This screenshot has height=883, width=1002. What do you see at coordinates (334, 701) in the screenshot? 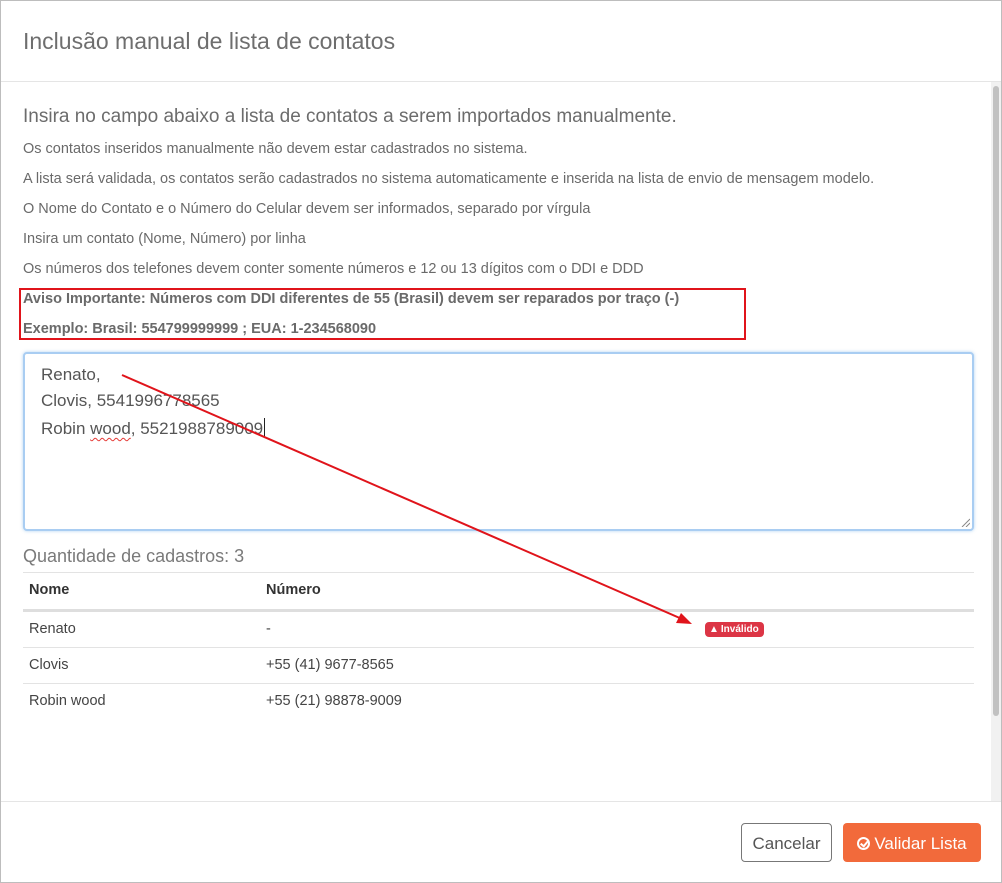
I see `cell-number: +55 (21) 98878-9009` at bounding box center [334, 701].